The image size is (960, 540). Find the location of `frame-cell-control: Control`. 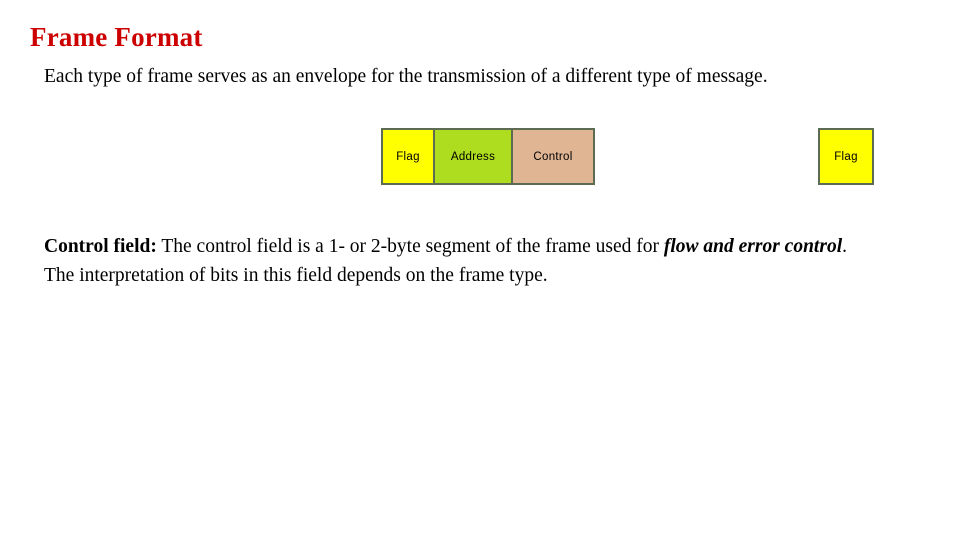

frame-cell-control: Control is located at coordinates (552, 156).